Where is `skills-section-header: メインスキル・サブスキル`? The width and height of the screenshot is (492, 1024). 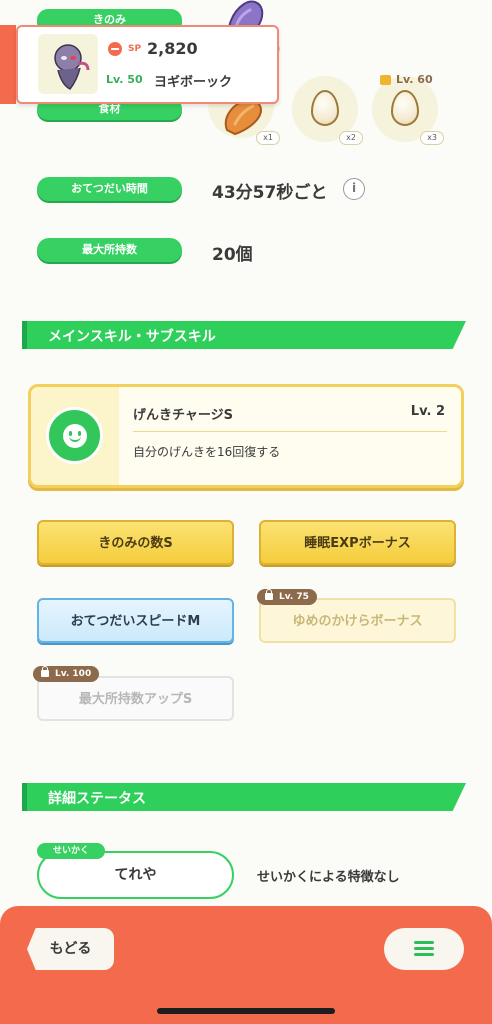
skills-section-header: メインスキル・サブスキル is located at coordinates (244, 335).